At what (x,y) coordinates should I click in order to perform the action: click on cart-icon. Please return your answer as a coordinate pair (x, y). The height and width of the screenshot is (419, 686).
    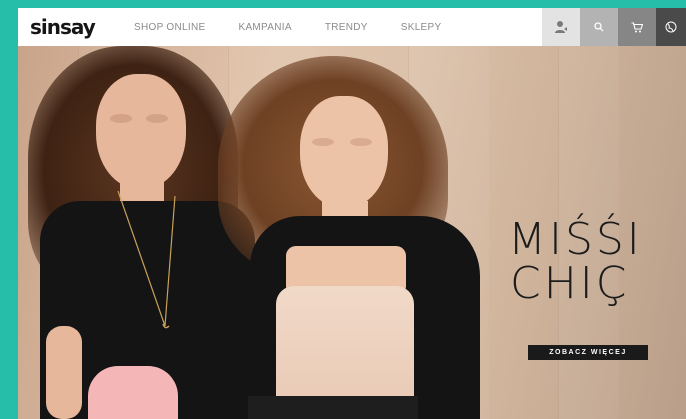
    Looking at the image, I should click on (637, 26).